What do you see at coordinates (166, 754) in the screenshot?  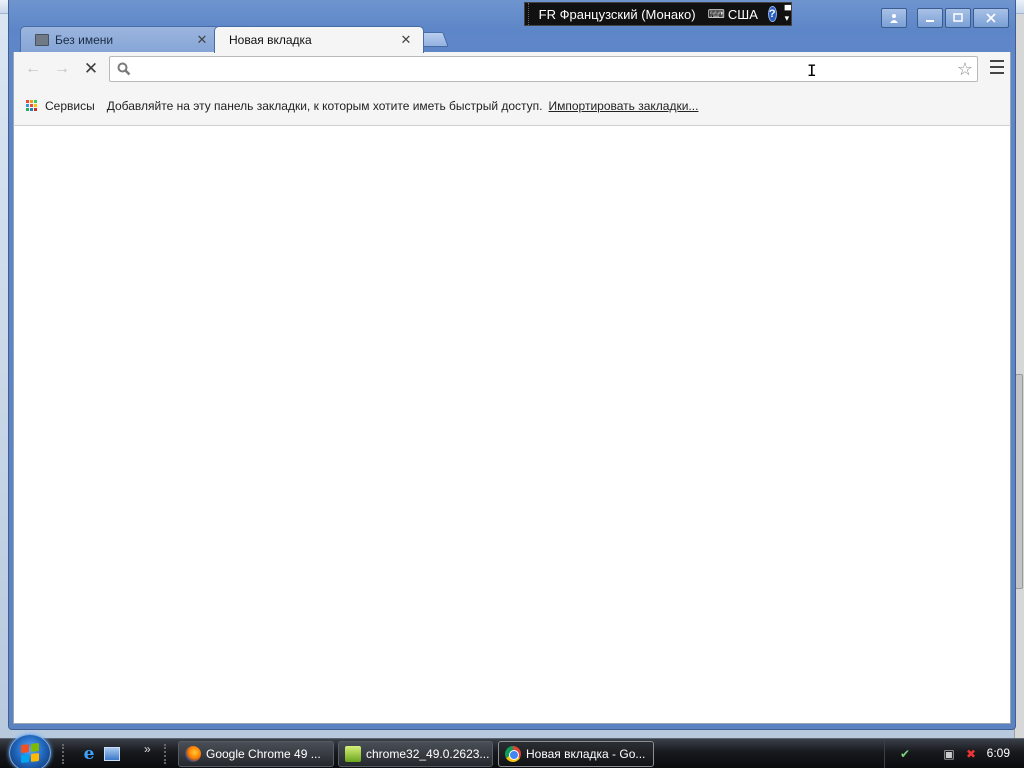 I see `taskbar-grip` at bounding box center [166, 754].